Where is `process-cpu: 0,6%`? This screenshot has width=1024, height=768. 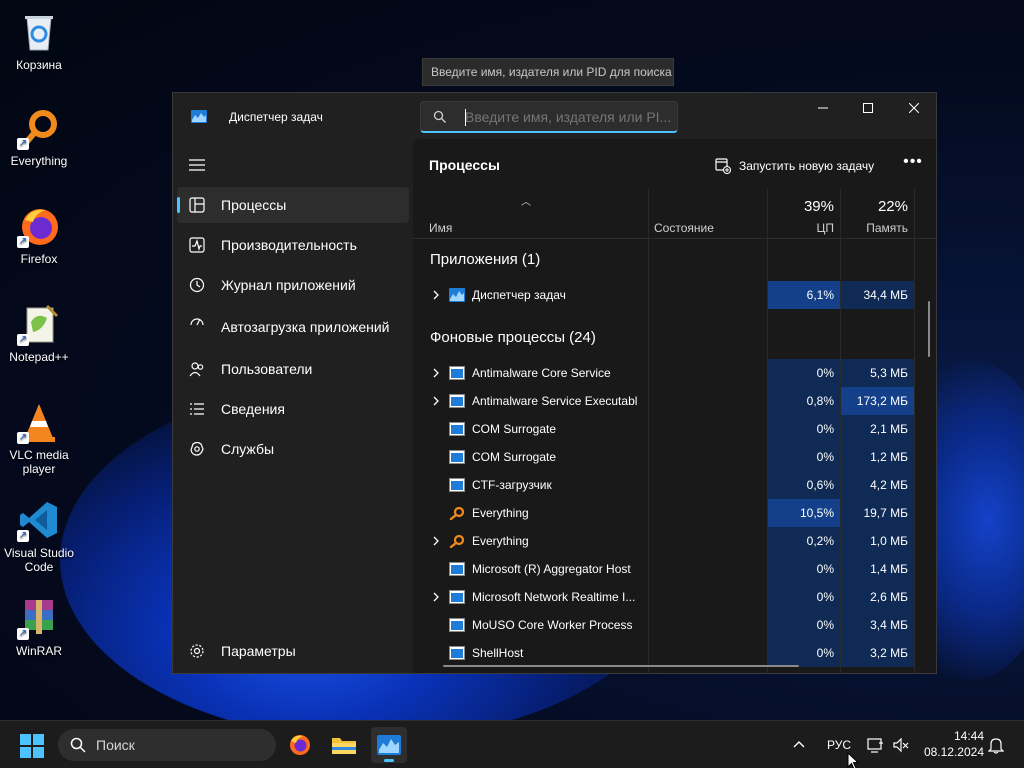
process-cpu: 0,6% is located at coordinates (804, 485).